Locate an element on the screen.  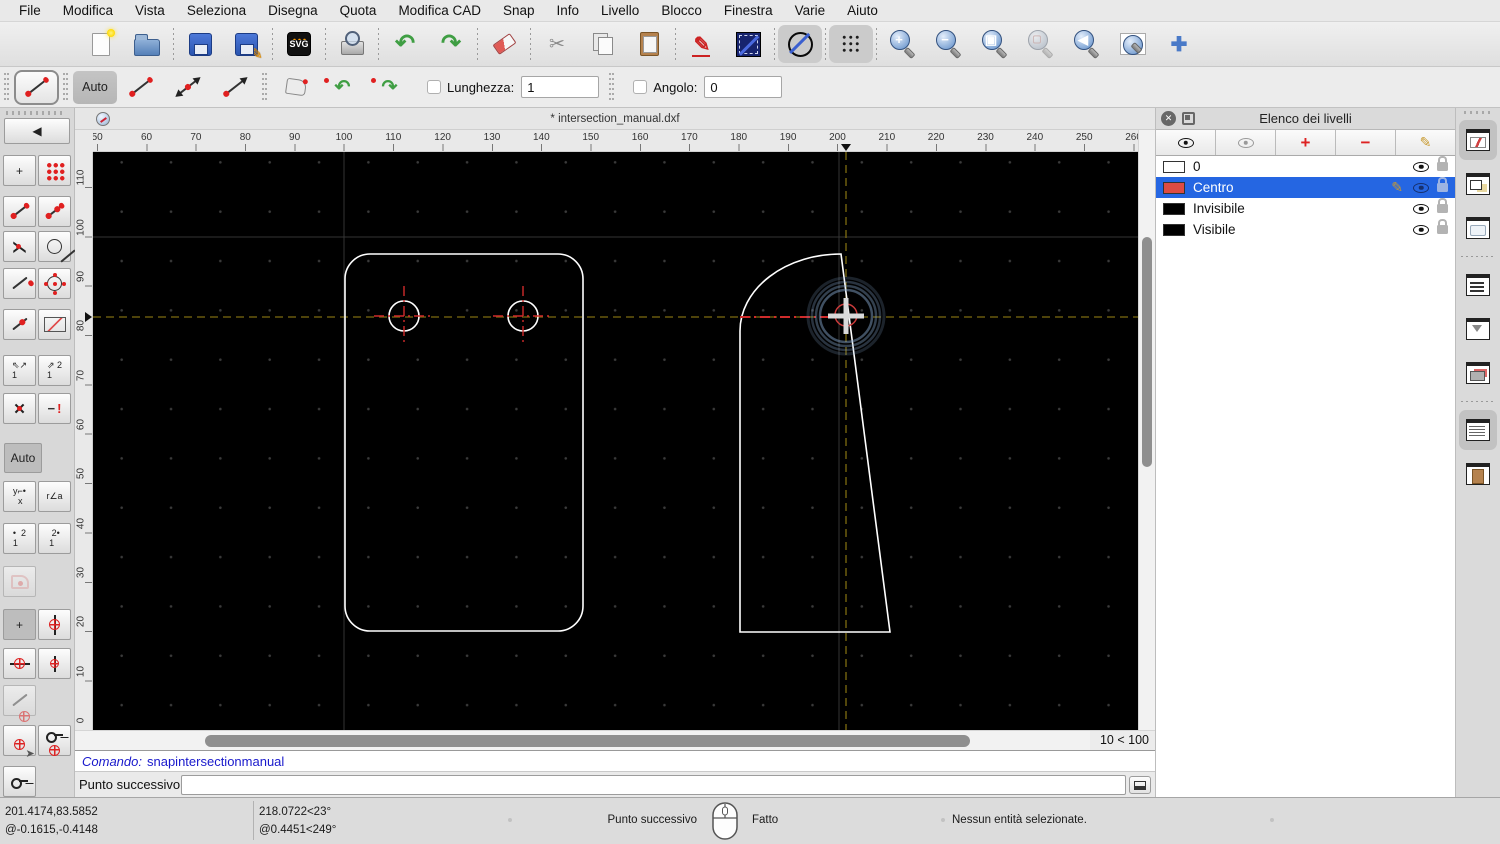
library-browser-toggle-button is located at coordinates (1478, 228).